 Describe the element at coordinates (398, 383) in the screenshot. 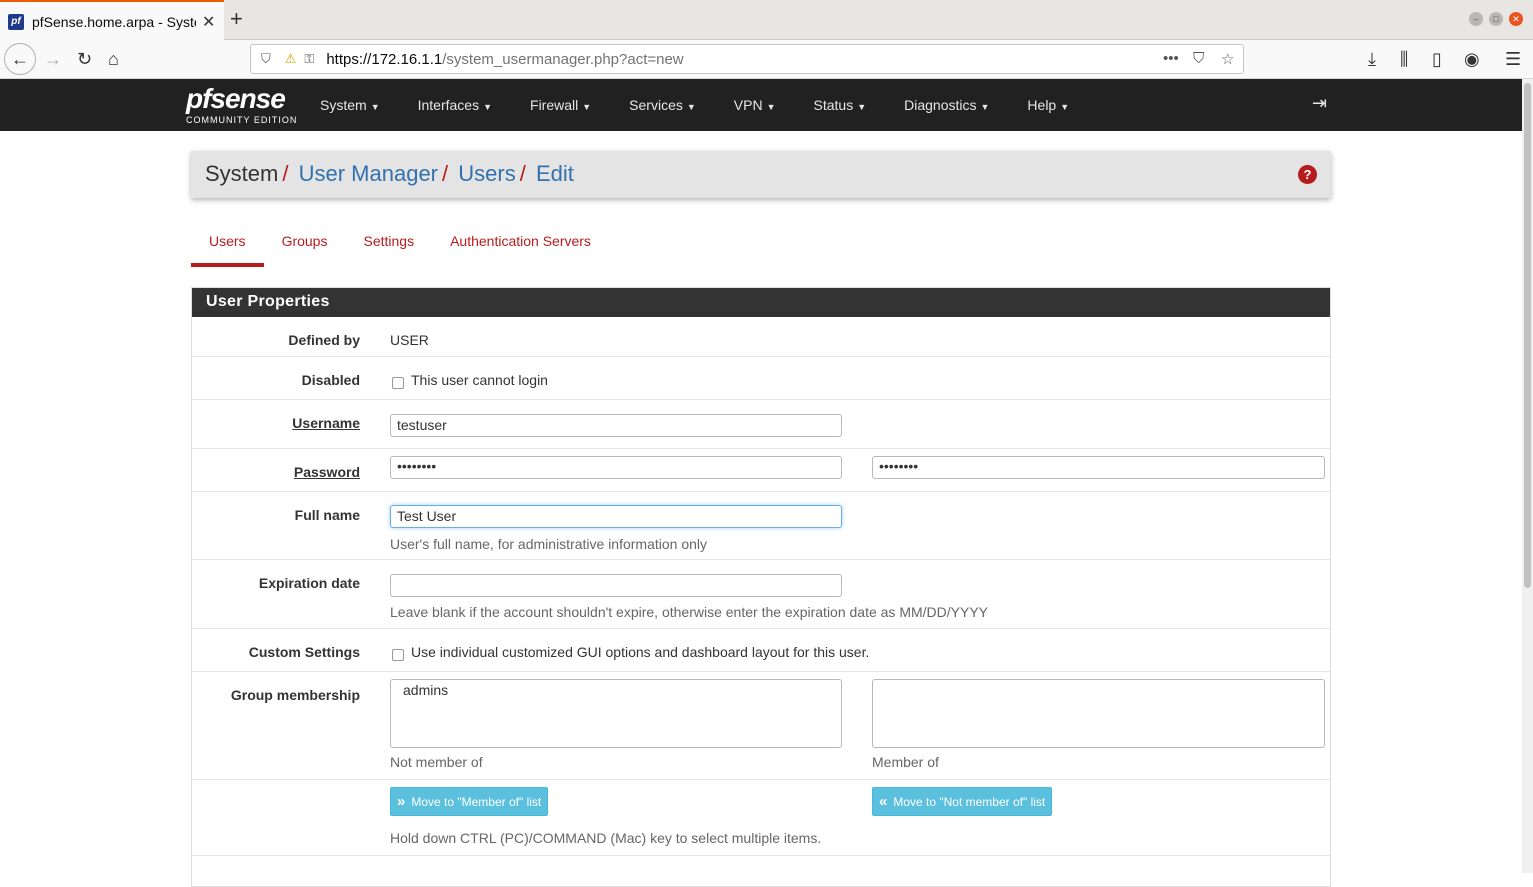

I see `disabled-checkbox` at that location.